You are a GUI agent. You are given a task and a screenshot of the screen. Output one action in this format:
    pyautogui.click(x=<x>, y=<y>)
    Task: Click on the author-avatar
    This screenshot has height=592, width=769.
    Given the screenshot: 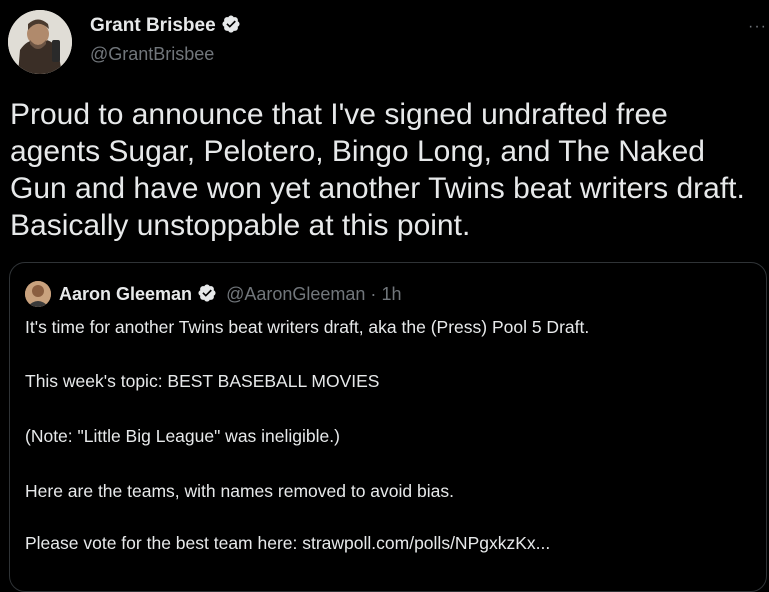 What is the action you would take?
    pyautogui.click(x=40, y=42)
    